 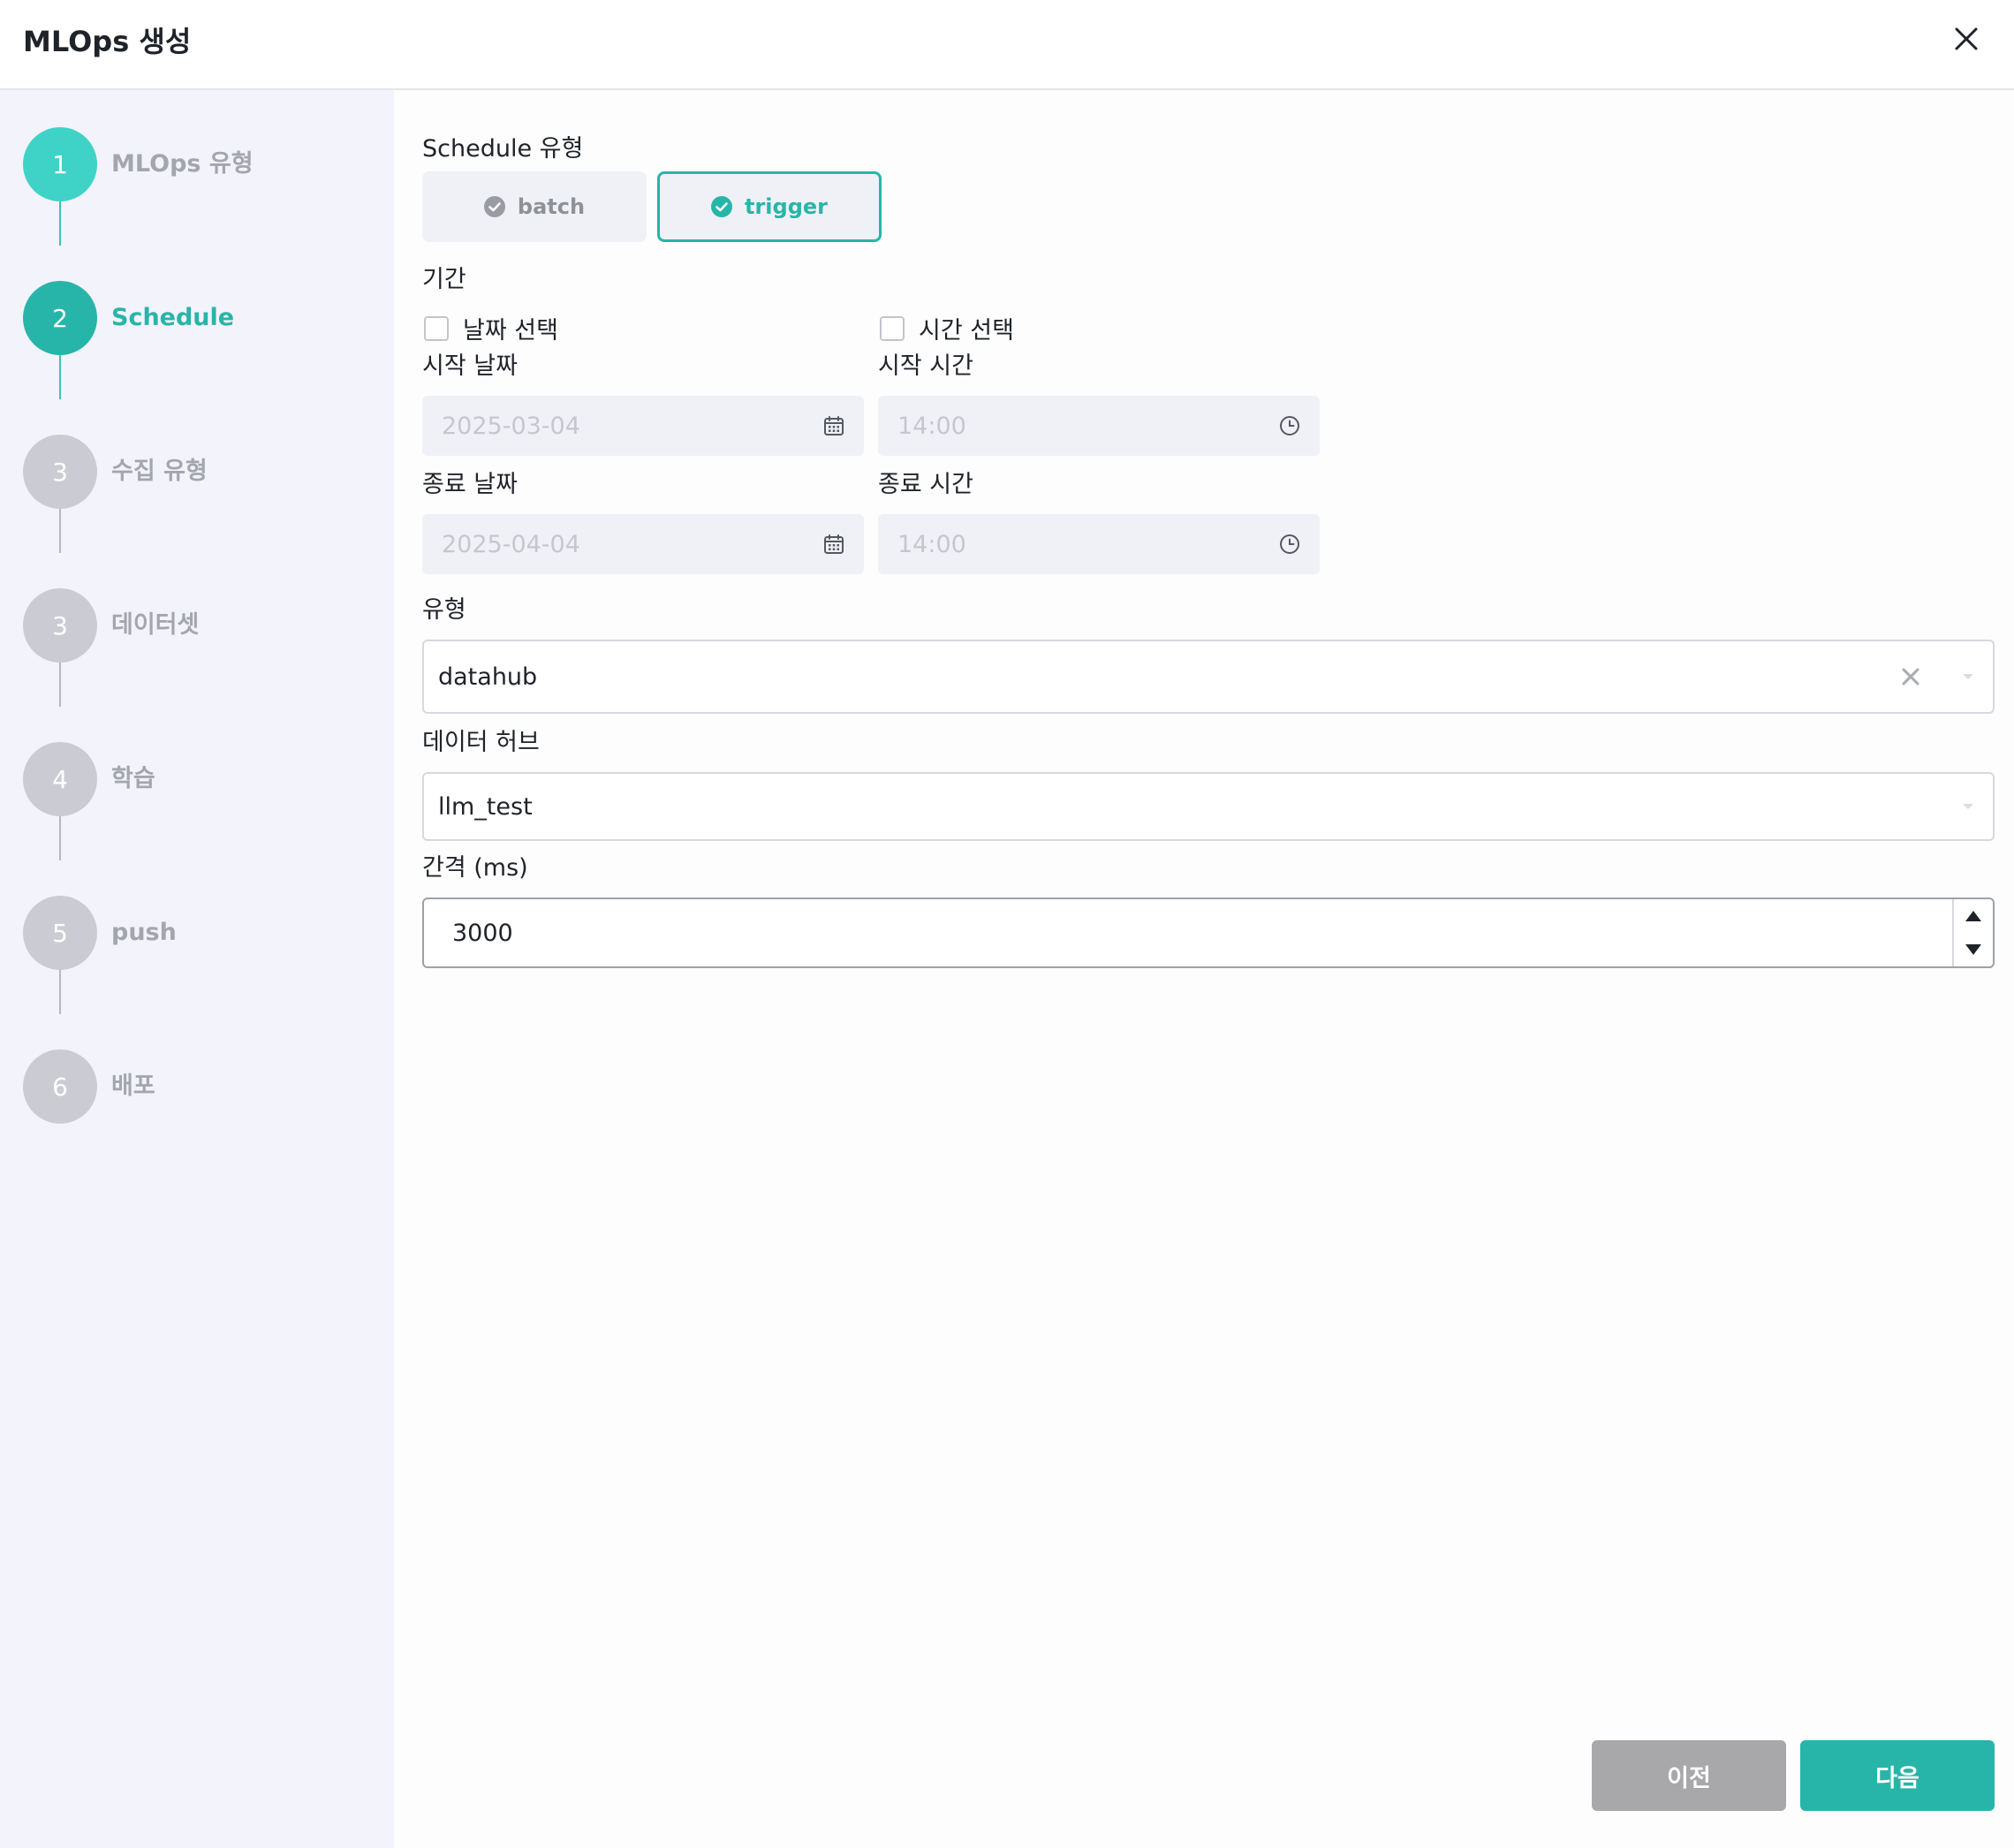 What do you see at coordinates (503, 149) in the screenshot?
I see `schedule-type-label: Schedule 유형` at bounding box center [503, 149].